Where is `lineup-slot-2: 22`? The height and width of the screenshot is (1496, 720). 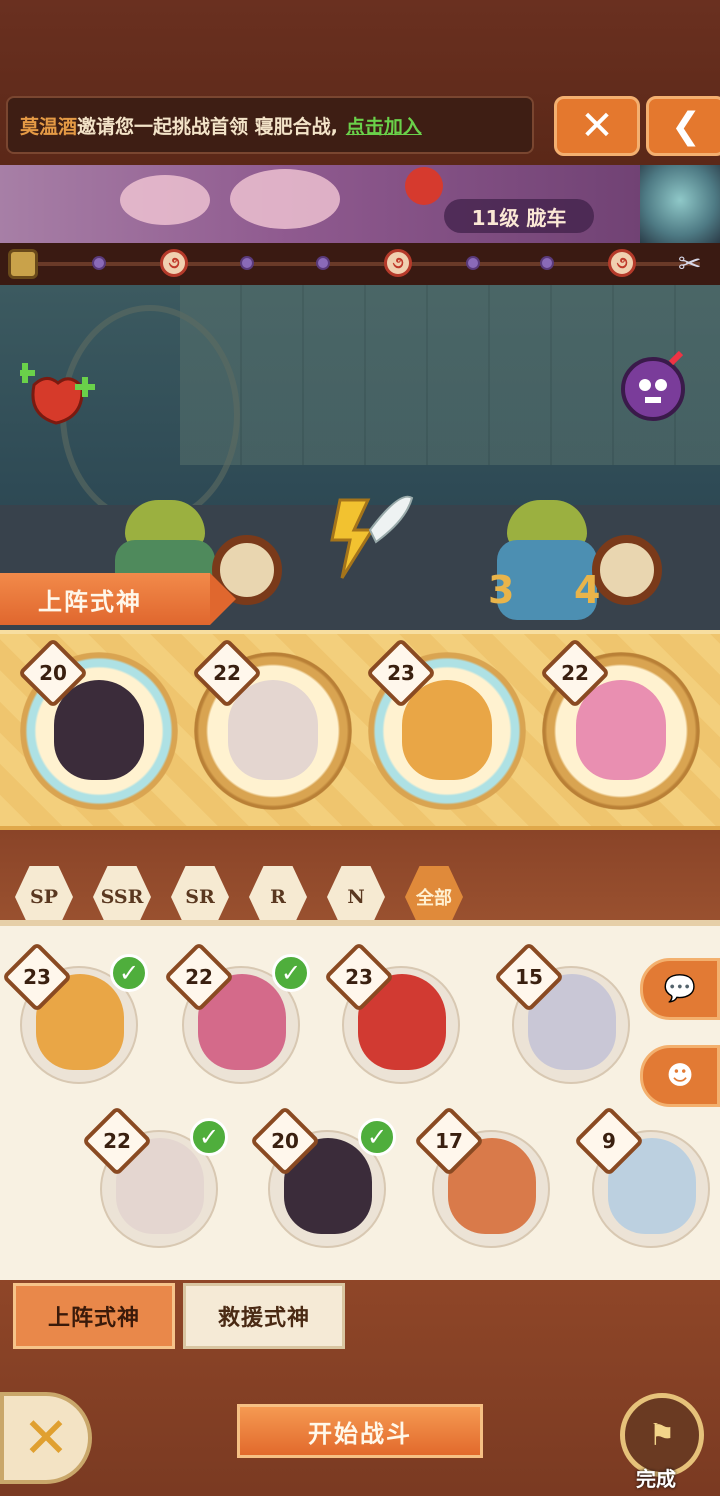
lineup-slot-2: 22 is located at coordinates (271, 723).